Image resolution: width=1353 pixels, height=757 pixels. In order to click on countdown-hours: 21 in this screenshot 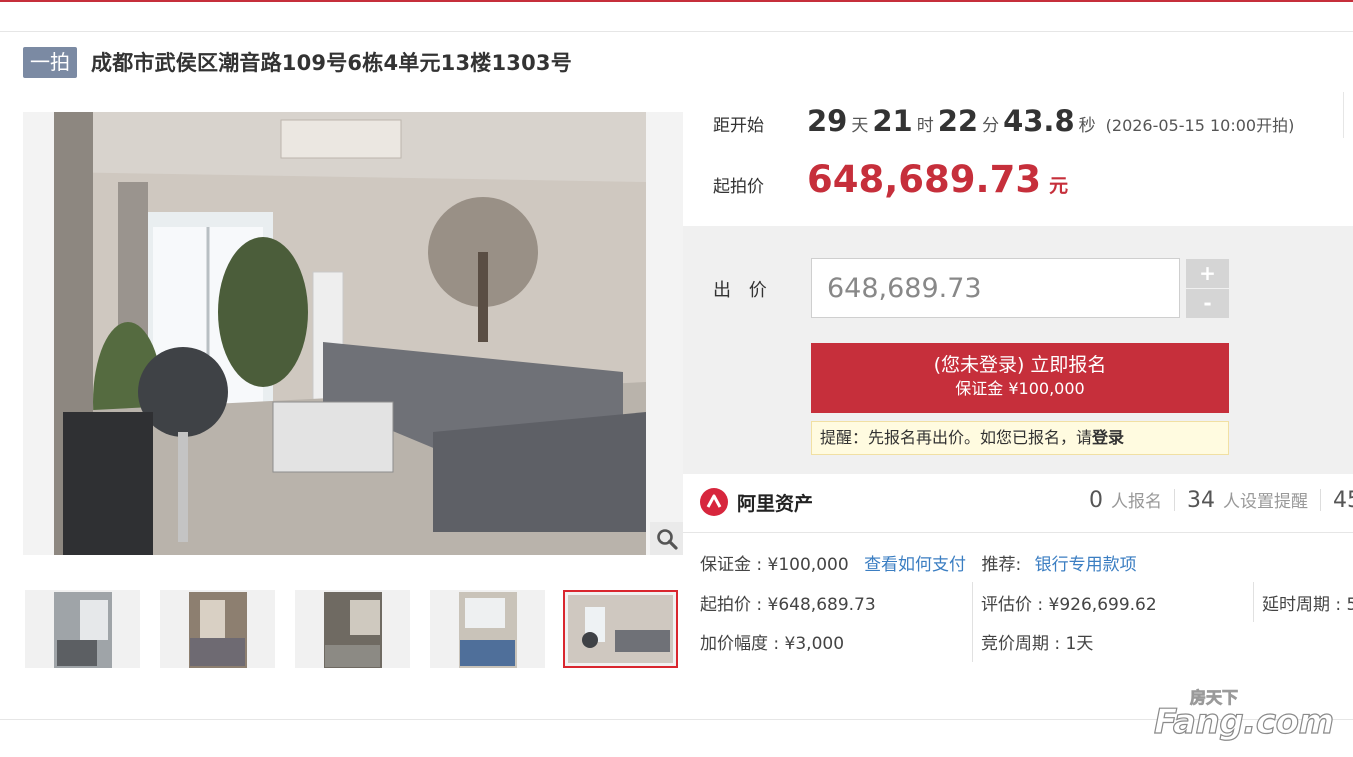, I will do `click(892, 121)`.